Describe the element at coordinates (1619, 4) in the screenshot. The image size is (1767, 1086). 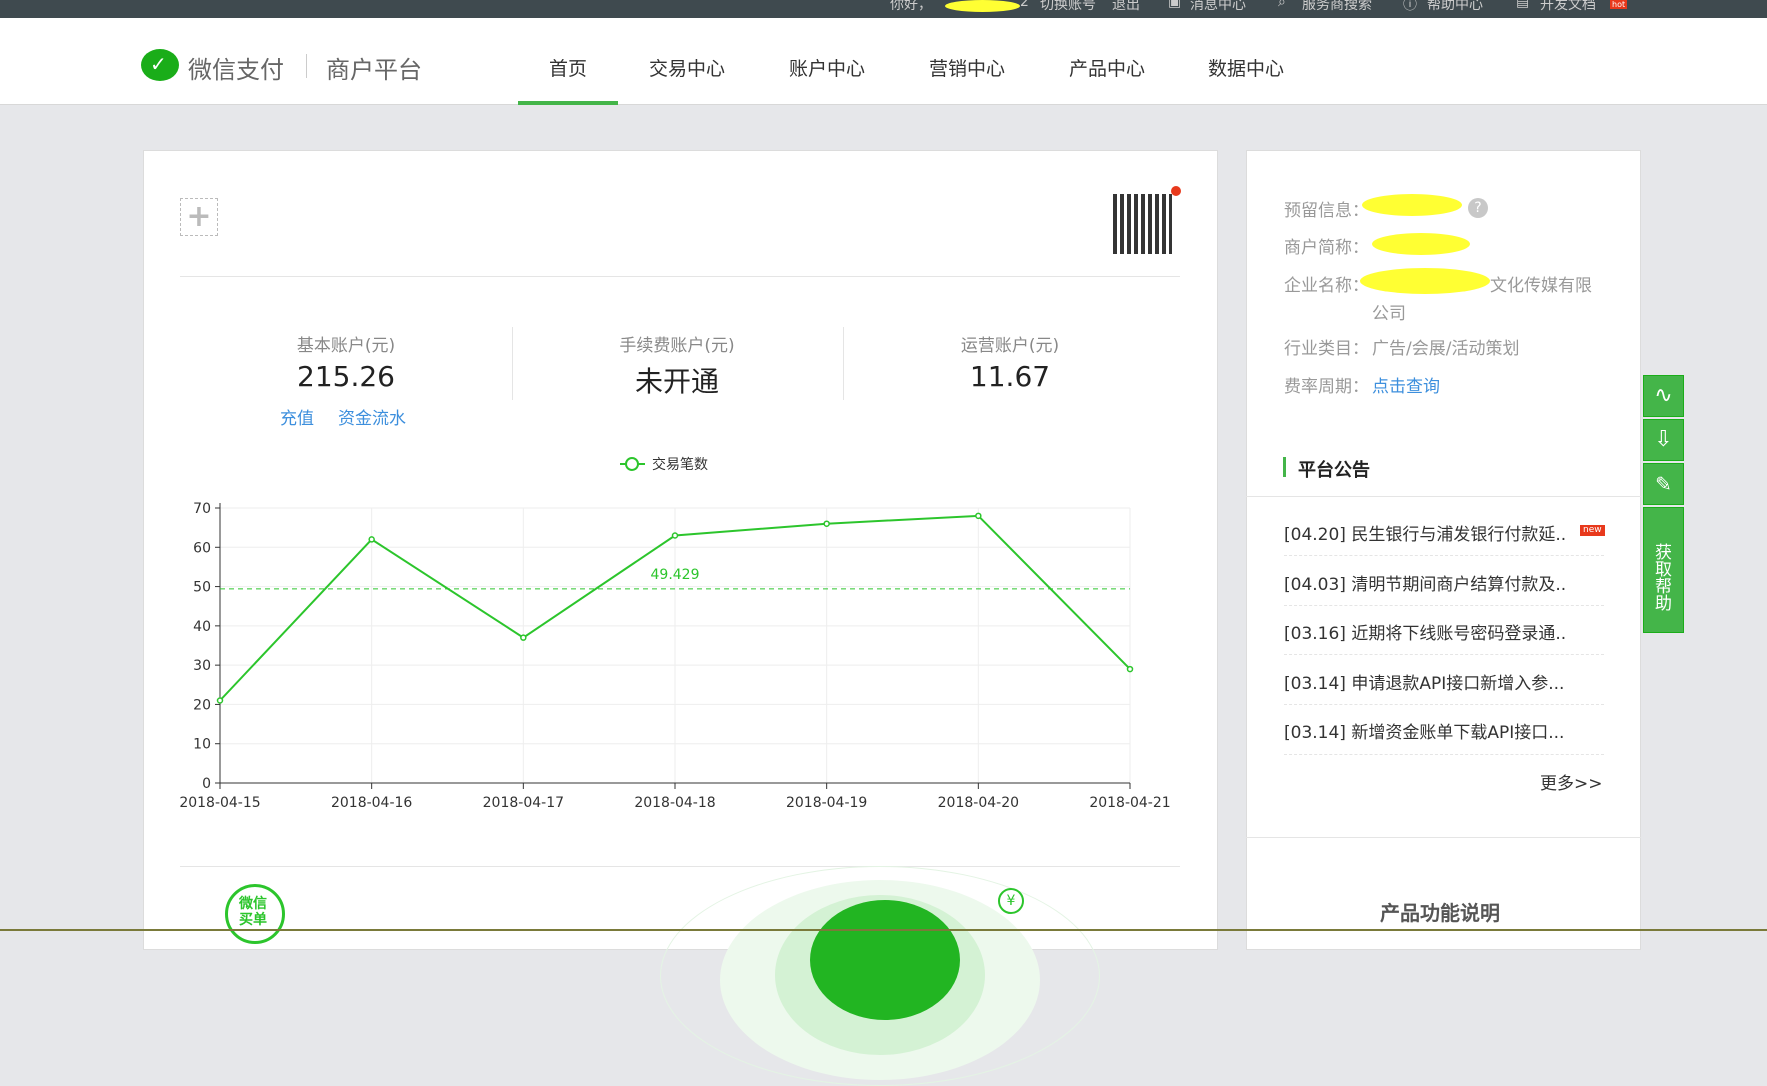
I see `hot-badge: hot` at that location.